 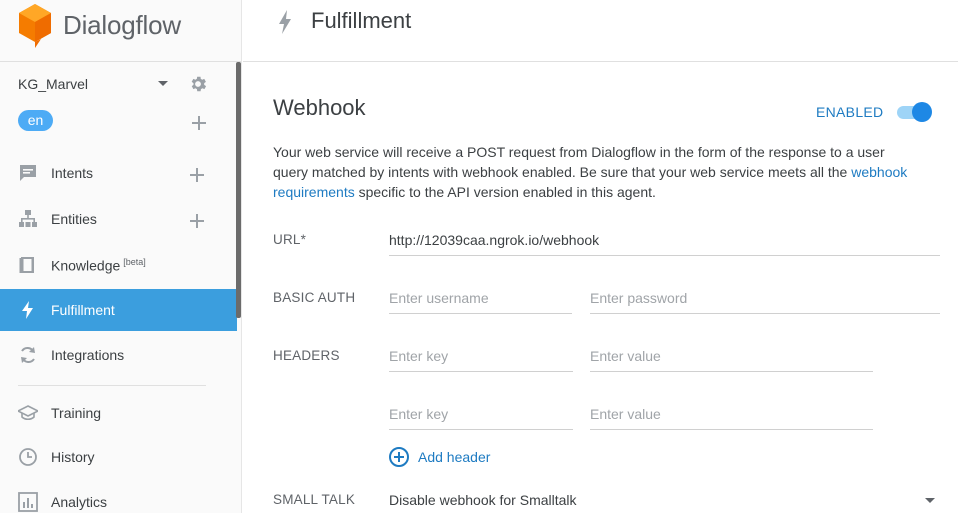 I want to click on sidebar-item-knowledge: Knowledge [beta], so click(x=118, y=265).